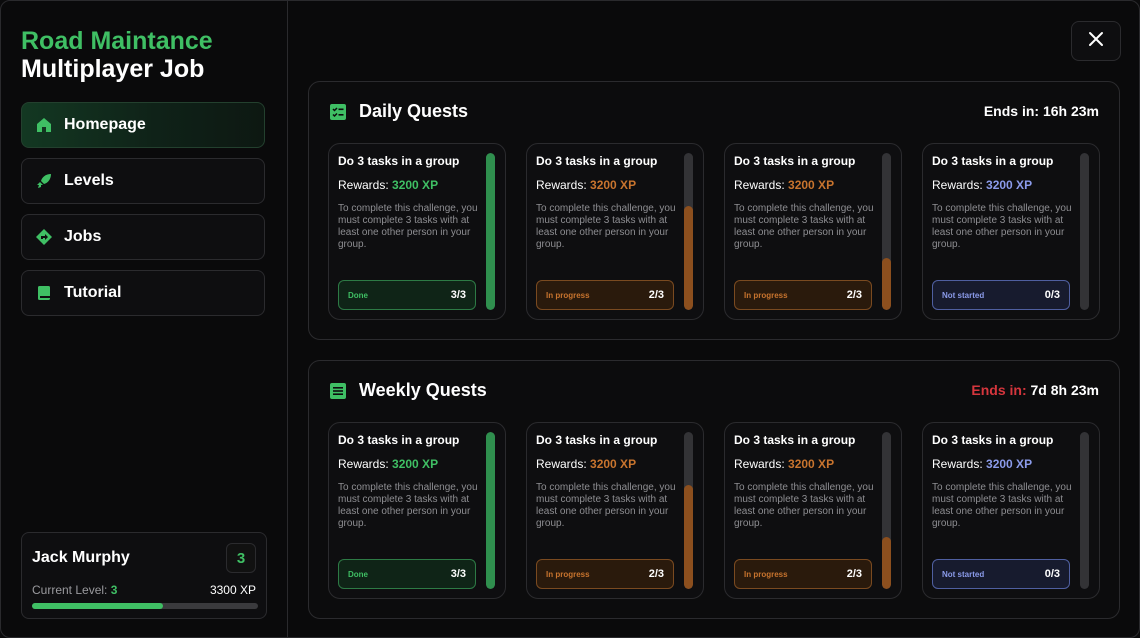 This screenshot has width=1140, height=638. What do you see at coordinates (338, 390) in the screenshot?
I see `list-icon` at bounding box center [338, 390].